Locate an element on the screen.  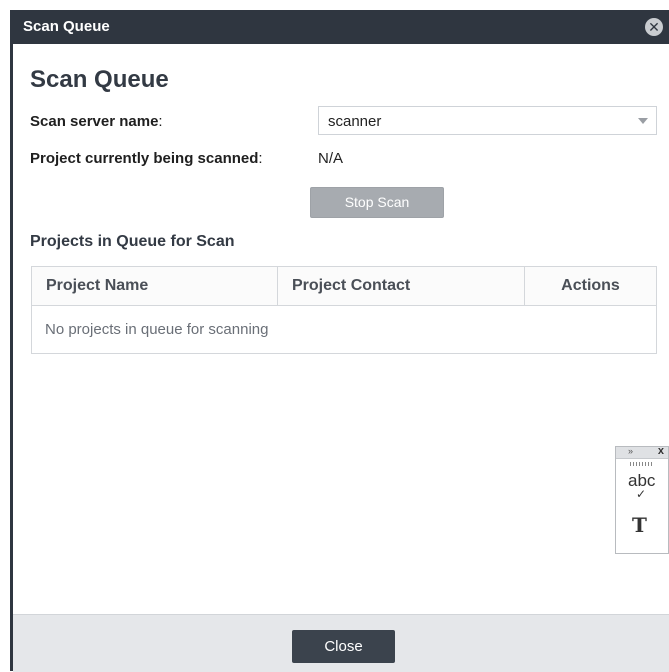
close-icon: ✕ is located at coordinates (654, 27).